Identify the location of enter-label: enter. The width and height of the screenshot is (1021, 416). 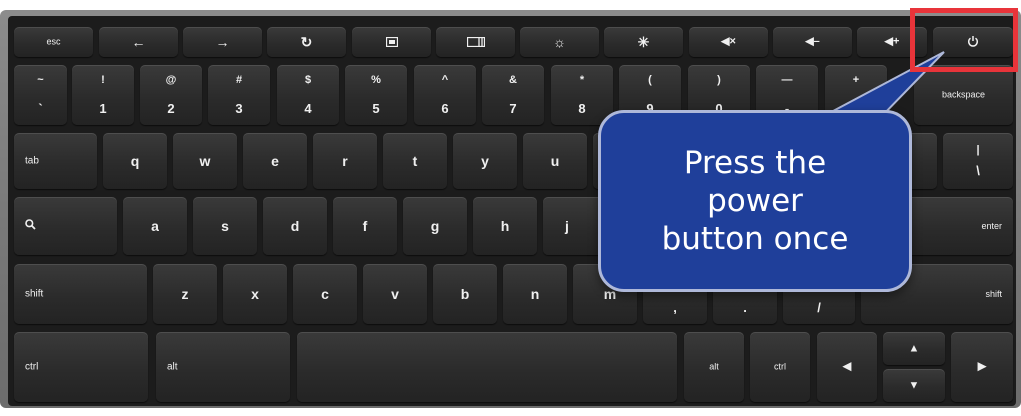
(991, 226).